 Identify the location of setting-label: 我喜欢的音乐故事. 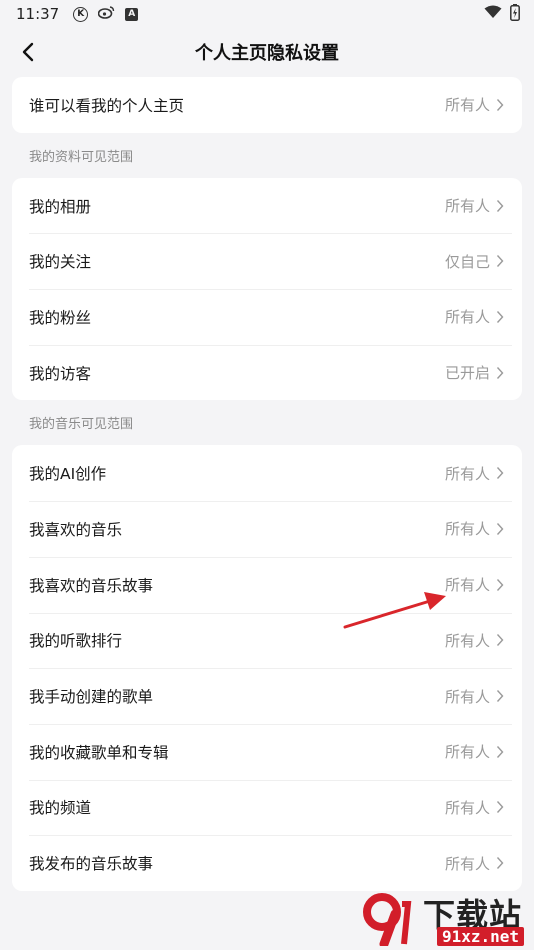
(91, 585).